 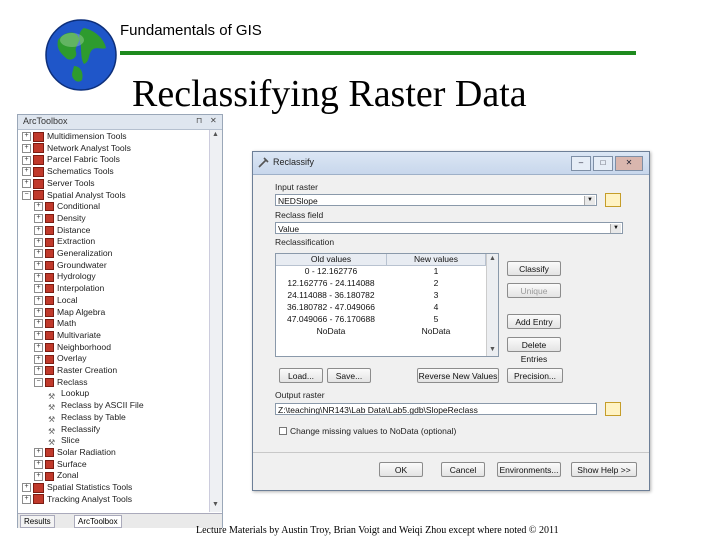 I want to click on input-raster-field: NEDSlope ▼, so click(x=436, y=200).